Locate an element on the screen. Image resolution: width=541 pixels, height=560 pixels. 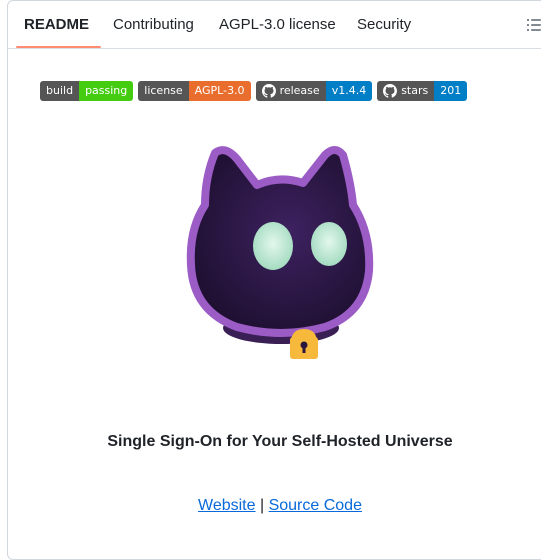
tab-security: Security is located at coordinates (384, 24).